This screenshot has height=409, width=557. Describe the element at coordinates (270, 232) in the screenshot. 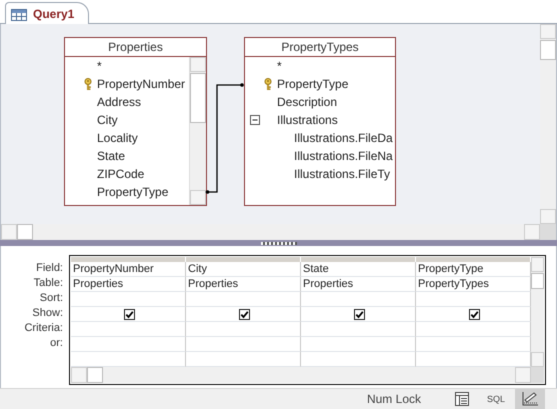

I see `horizontal-scrollbar` at that location.